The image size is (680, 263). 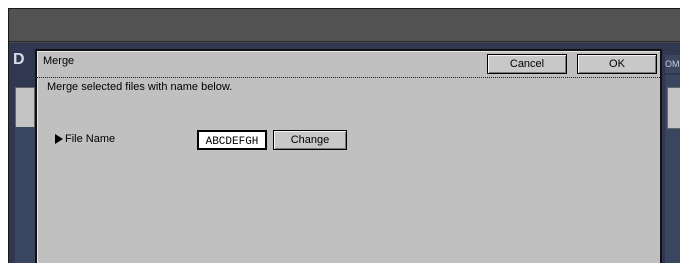 I want to click on background-title-letter: D, so click(x=19, y=59).